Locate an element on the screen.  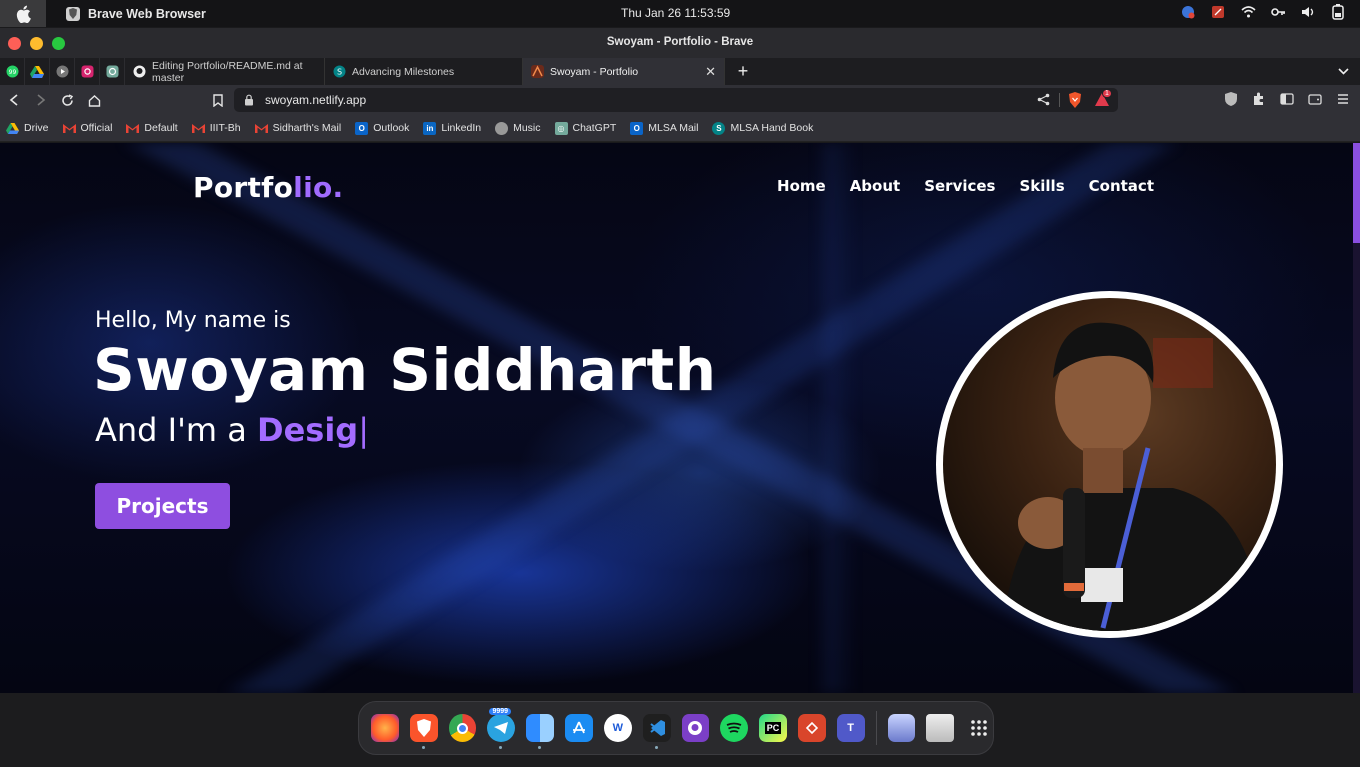
apple-menu is located at coordinates (23, 13).